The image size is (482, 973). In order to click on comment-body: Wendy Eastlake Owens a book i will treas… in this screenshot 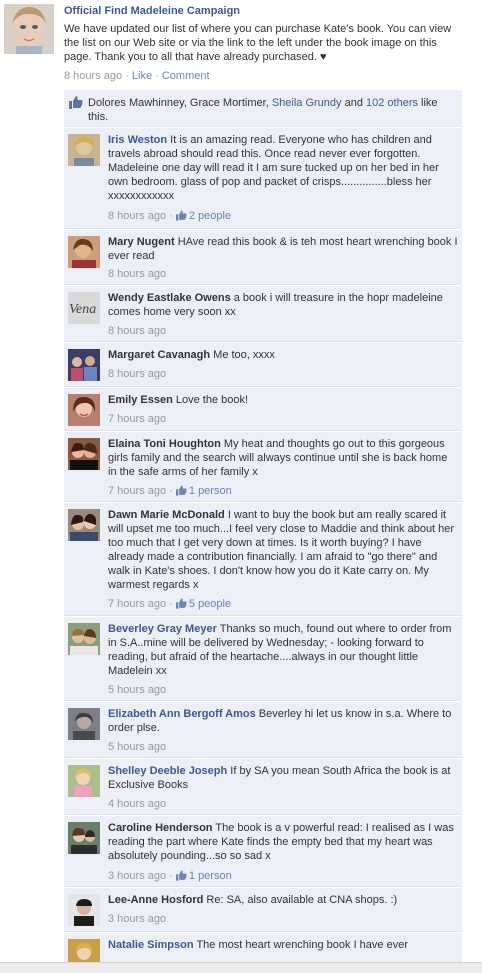, I will do `click(283, 305)`.